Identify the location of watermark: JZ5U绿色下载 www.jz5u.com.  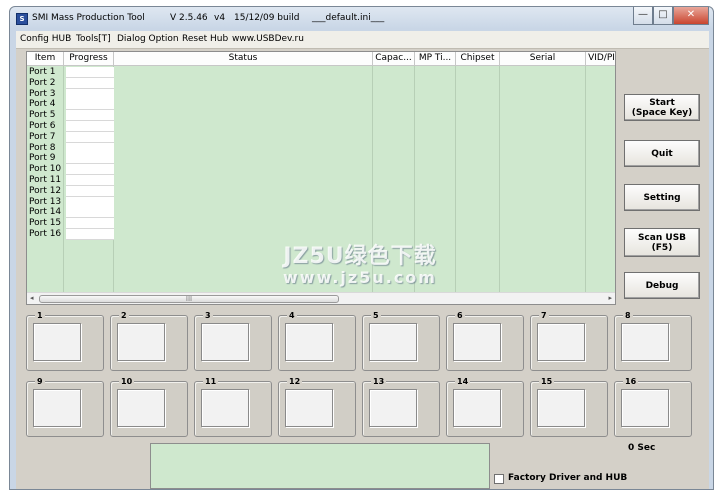
(360, 266).